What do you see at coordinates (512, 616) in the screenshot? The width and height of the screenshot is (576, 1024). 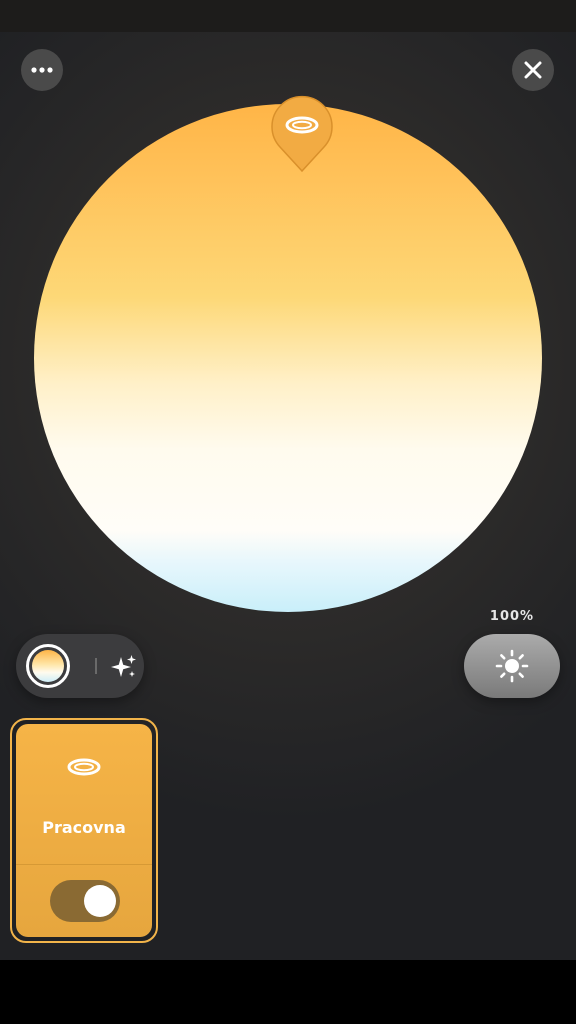 I see `brightness-percent: 100%` at bounding box center [512, 616].